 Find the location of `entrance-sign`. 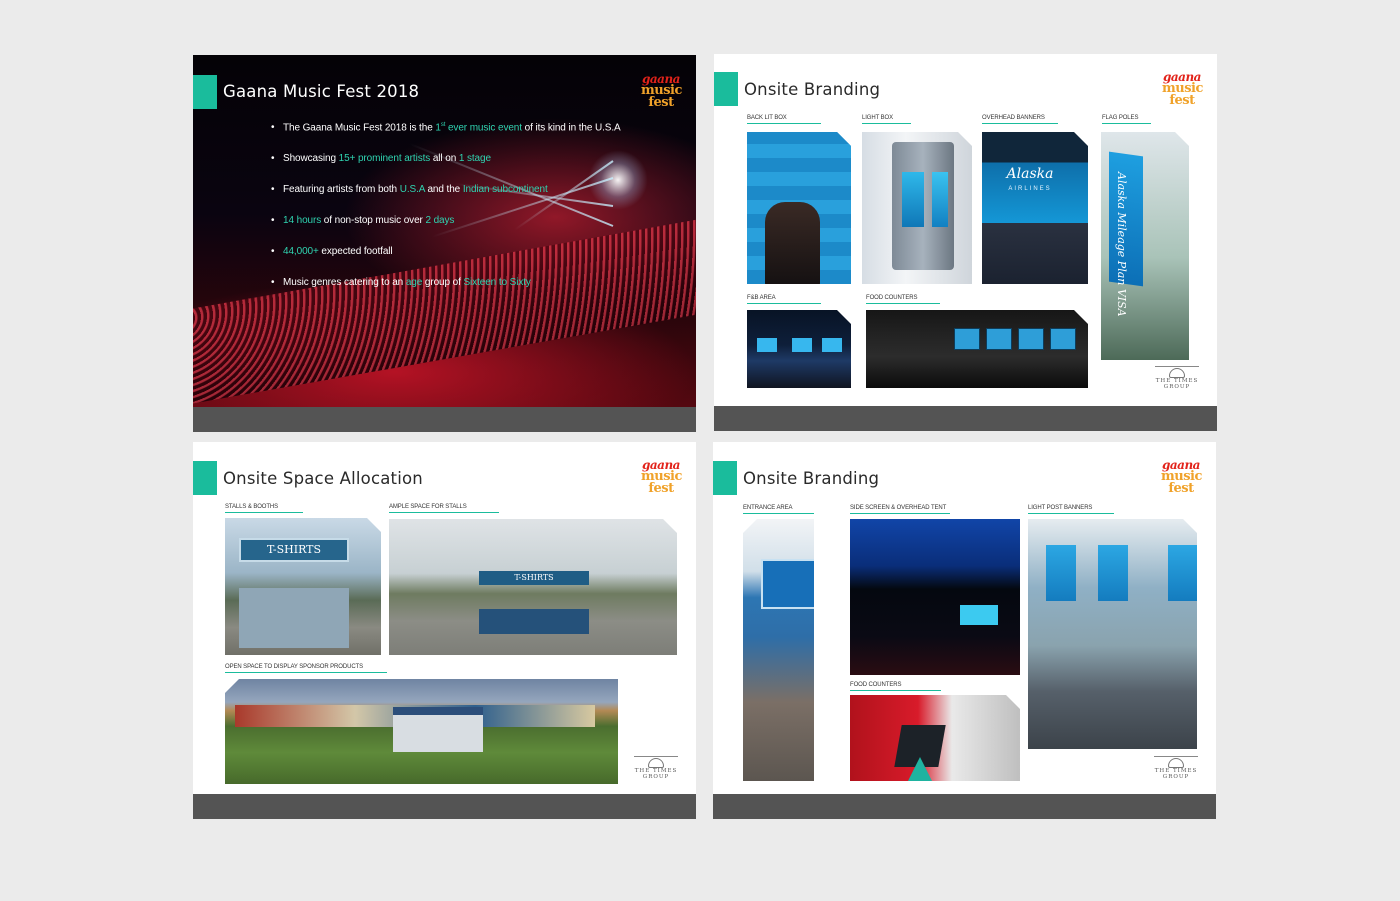

entrance-sign is located at coordinates (787, 584).